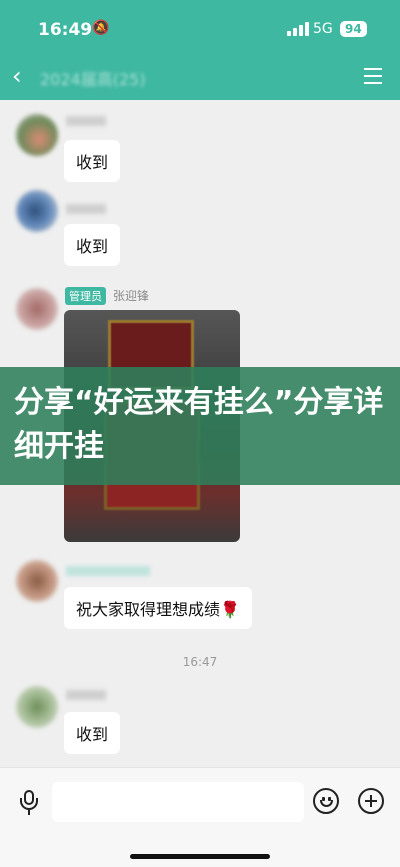 The height and width of the screenshot is (867, 400). I want to click on time-separator: 16:47, so click(200, 662).